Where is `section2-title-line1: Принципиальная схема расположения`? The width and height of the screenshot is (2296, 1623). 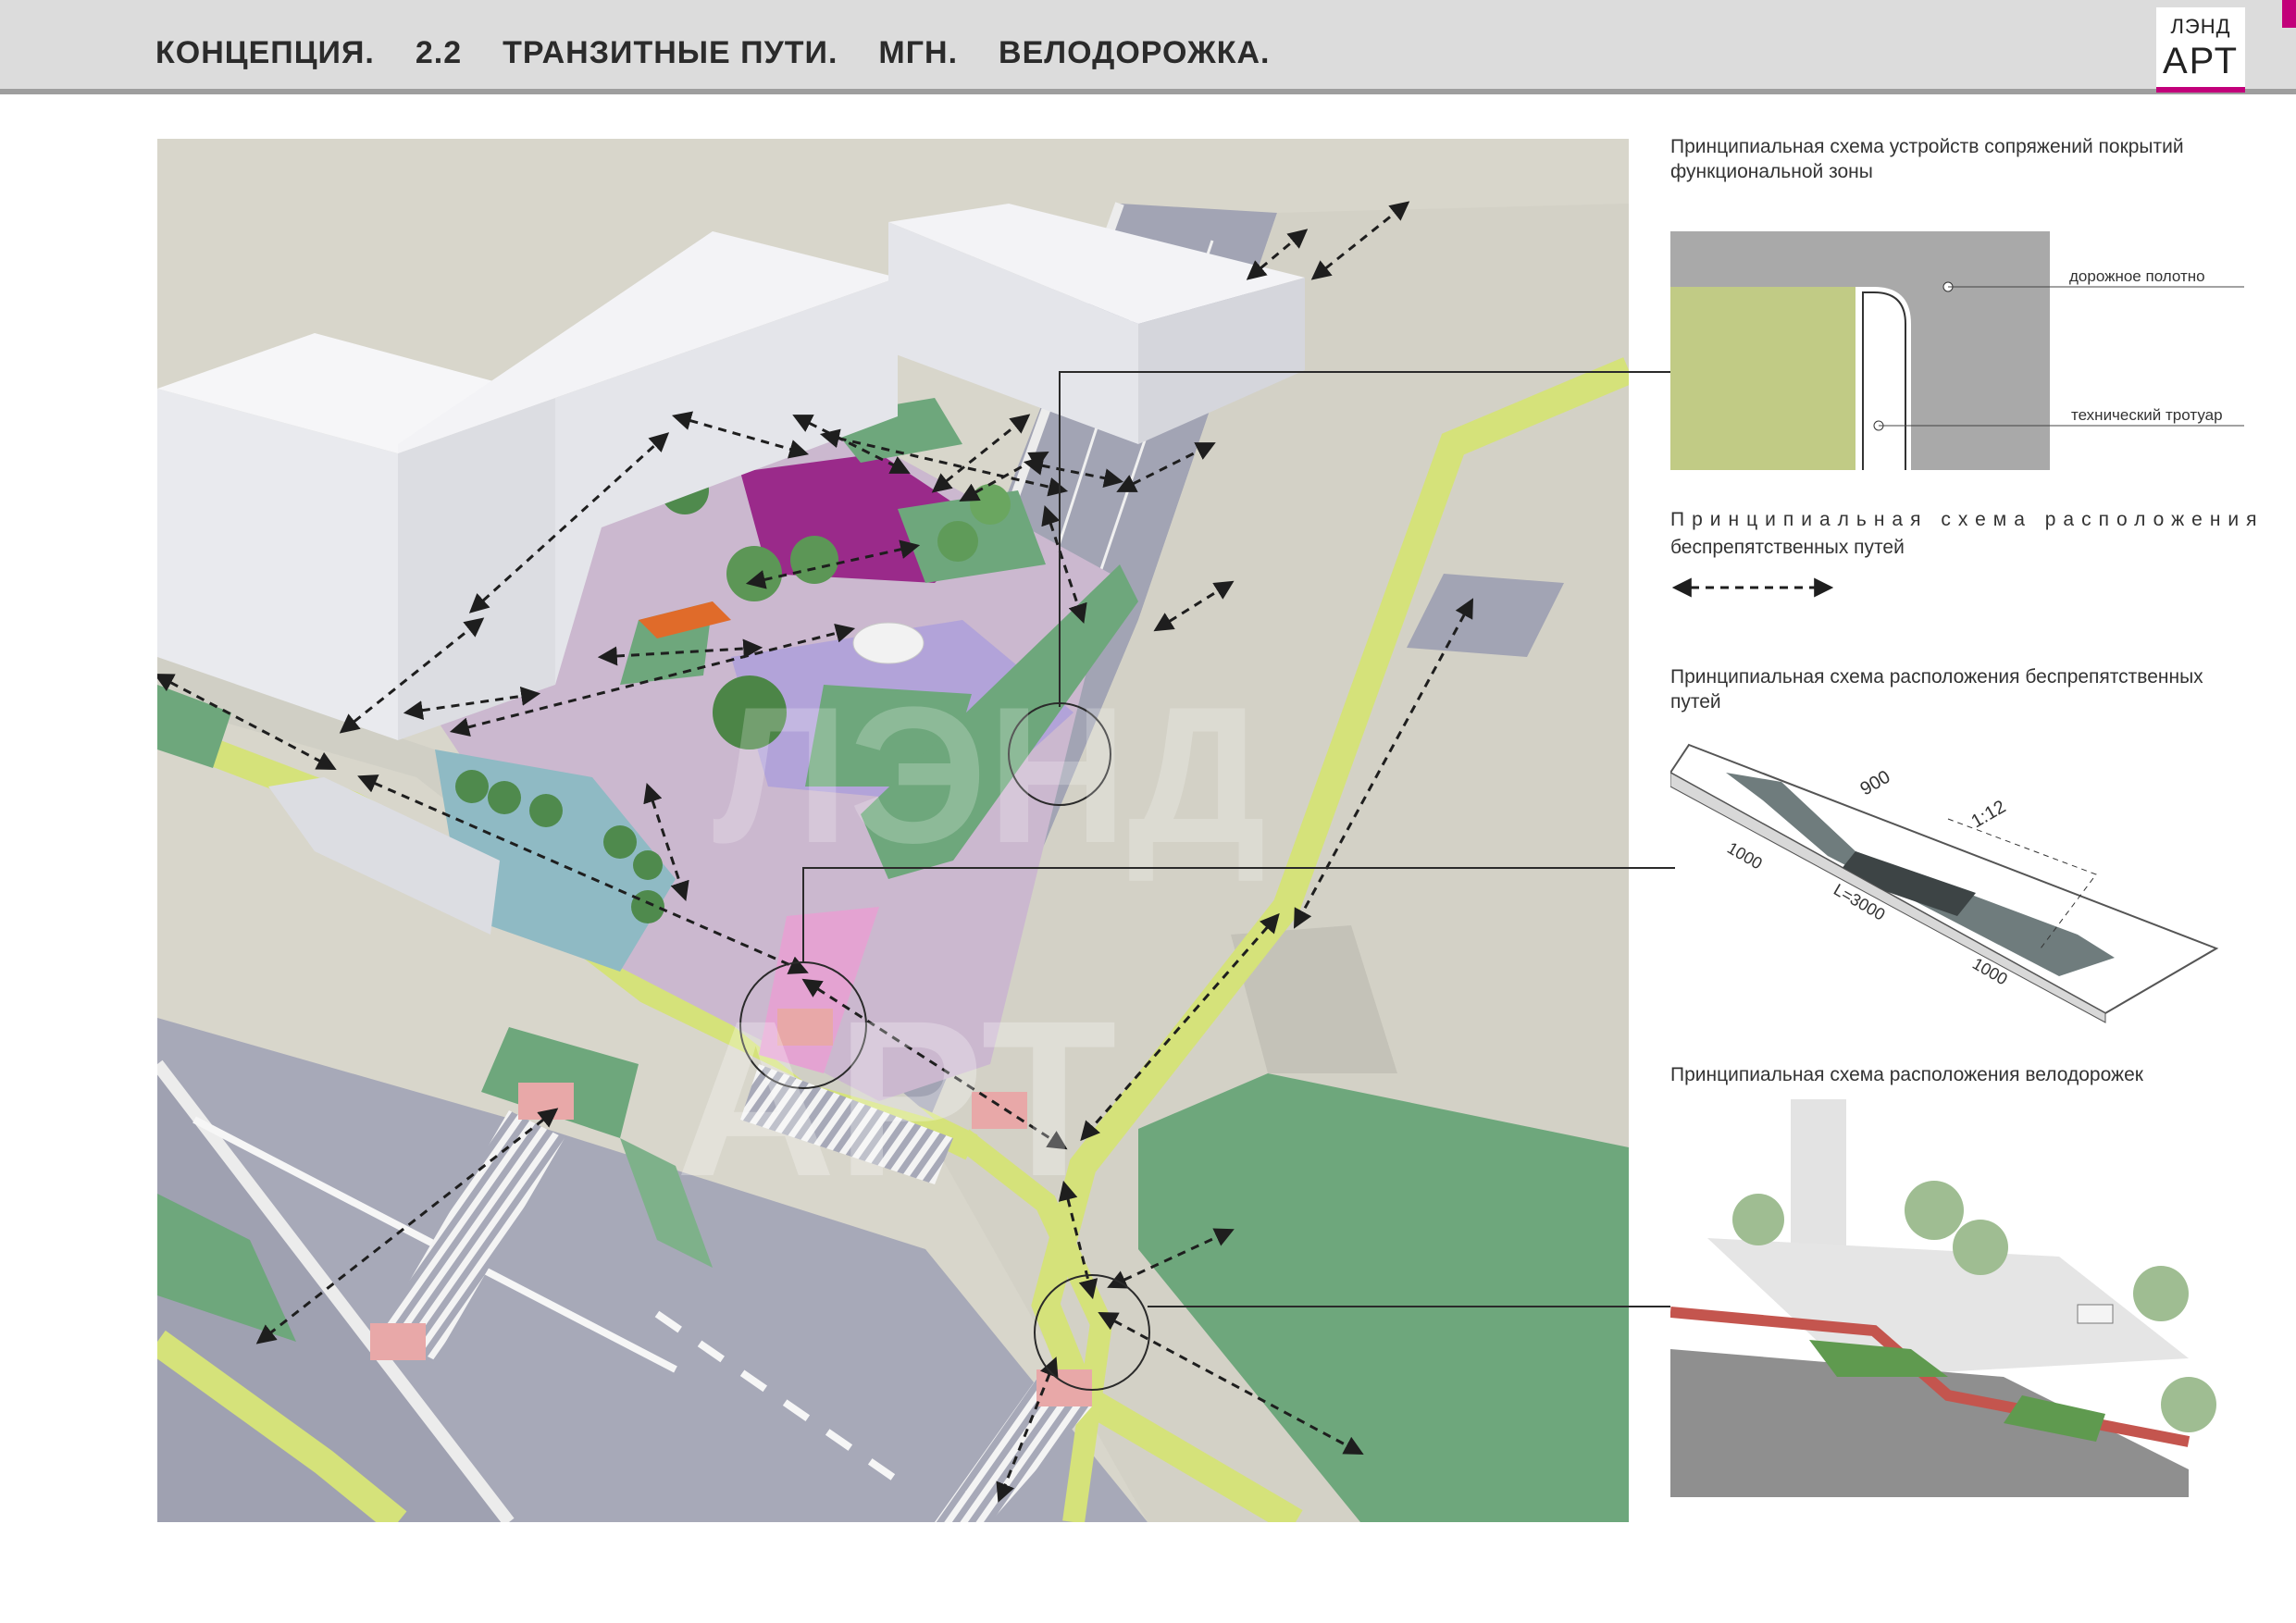 section2-title-line1: Принципиальная схема расположения is located at coordinates (1968, 519).